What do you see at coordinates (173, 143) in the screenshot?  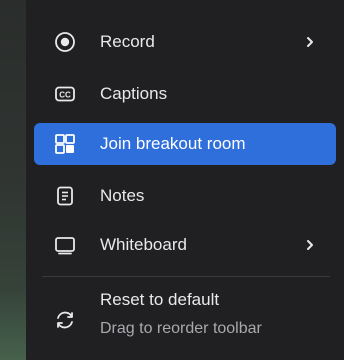 I see `menu-item-label: Join breakout room` at bounding box center [173, 143].